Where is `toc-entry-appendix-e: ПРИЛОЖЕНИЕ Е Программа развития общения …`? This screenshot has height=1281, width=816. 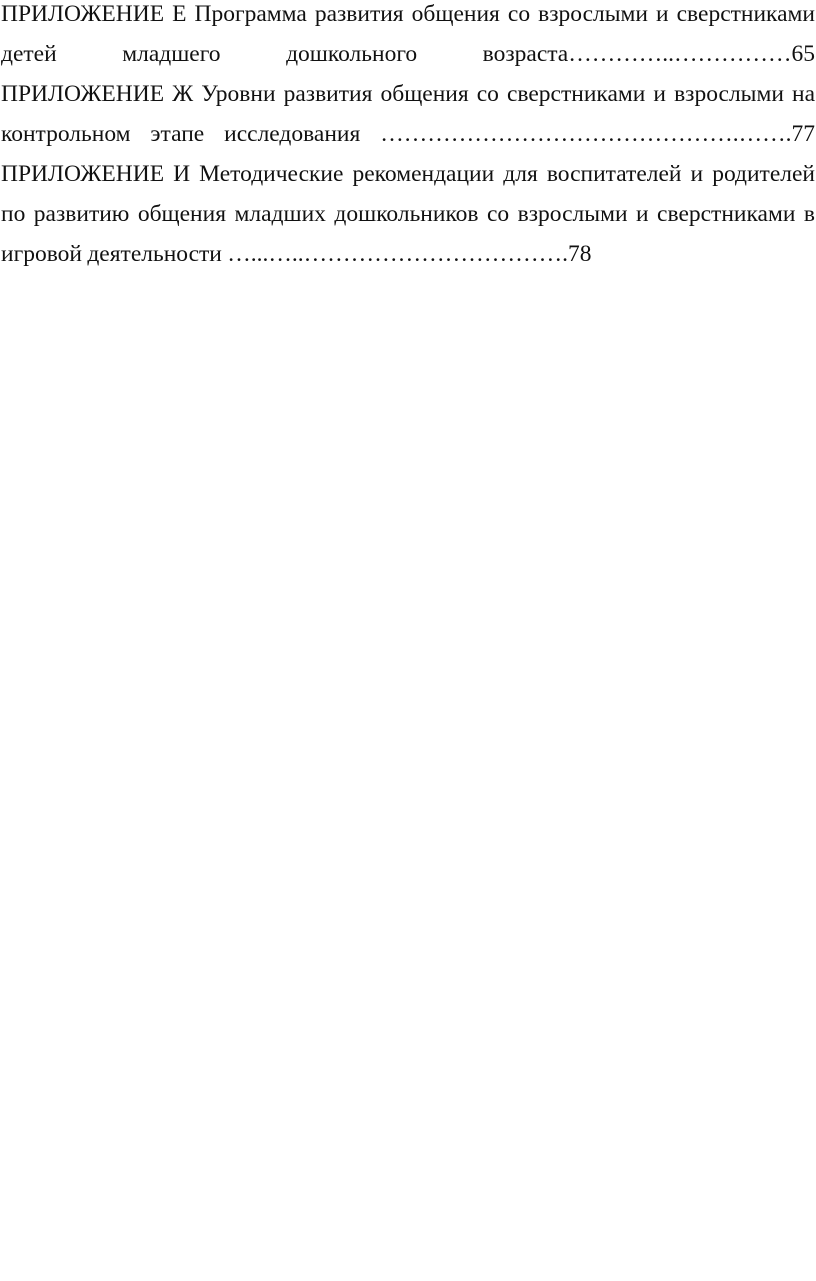
toc-entry-appendix-e: ПРИЛОЖЕНИЕ Е Программа развития общения … is located at coordinates (408, 34).